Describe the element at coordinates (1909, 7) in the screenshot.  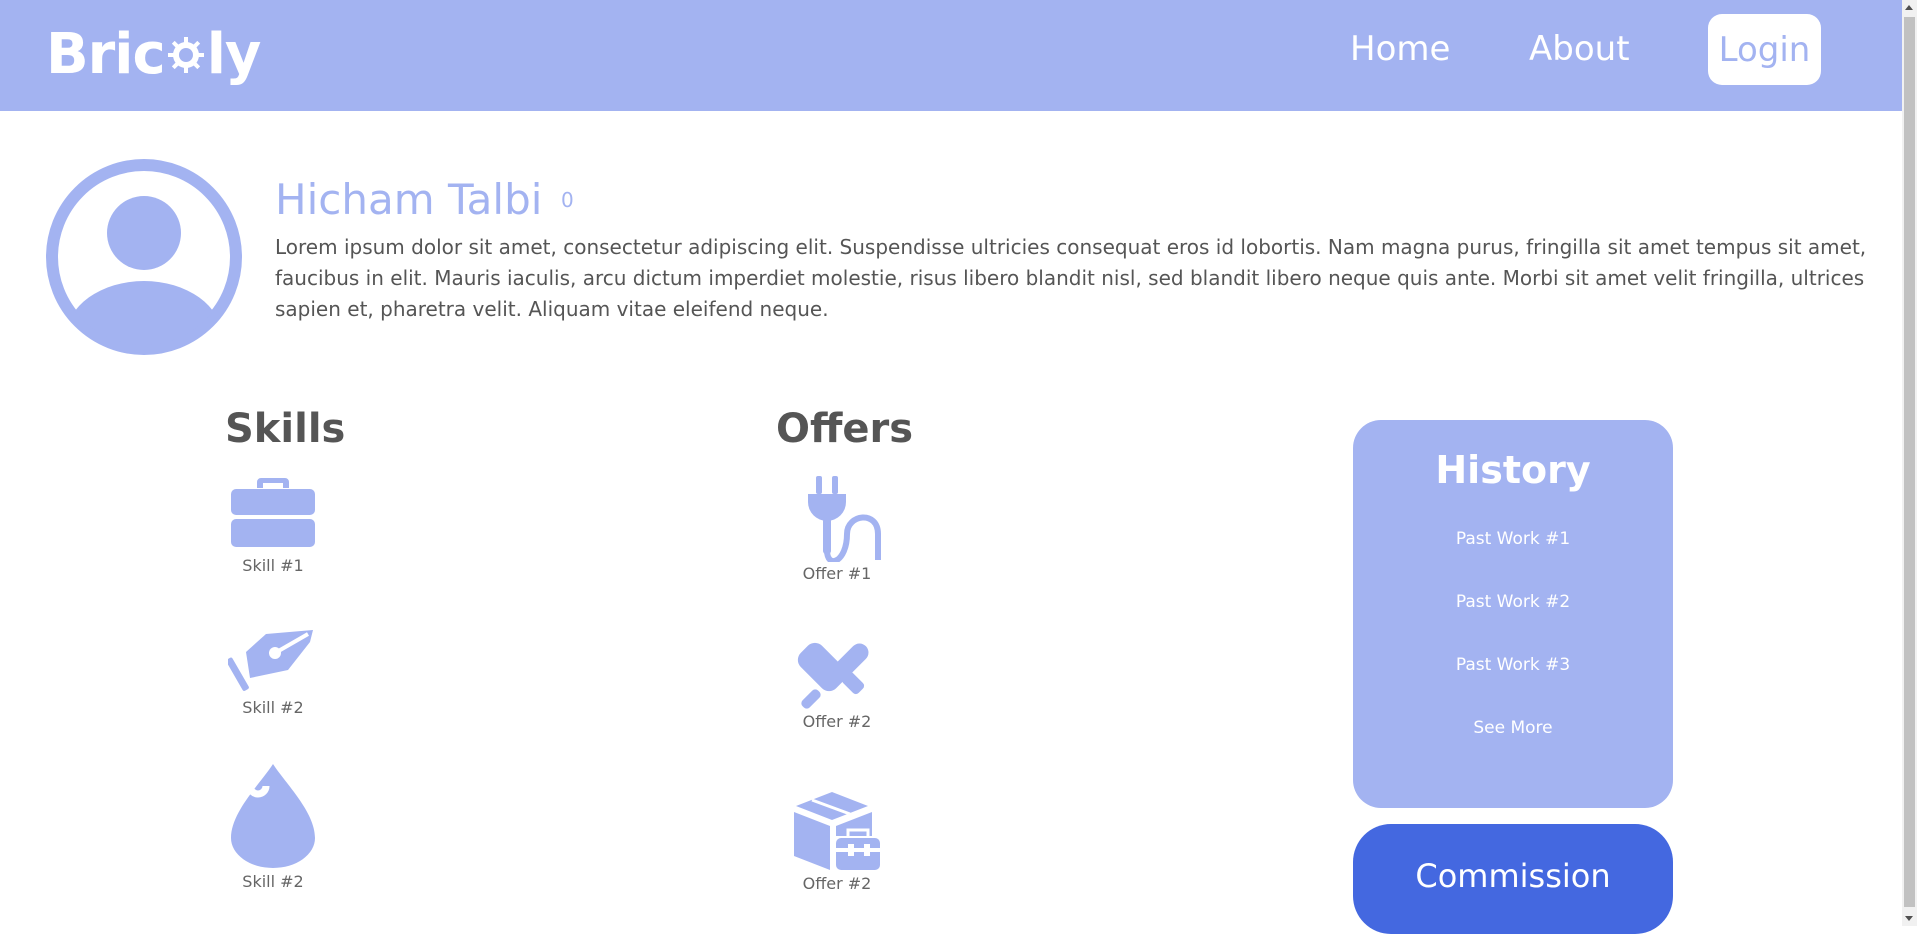
I see `scroll-up-icon` at that location.